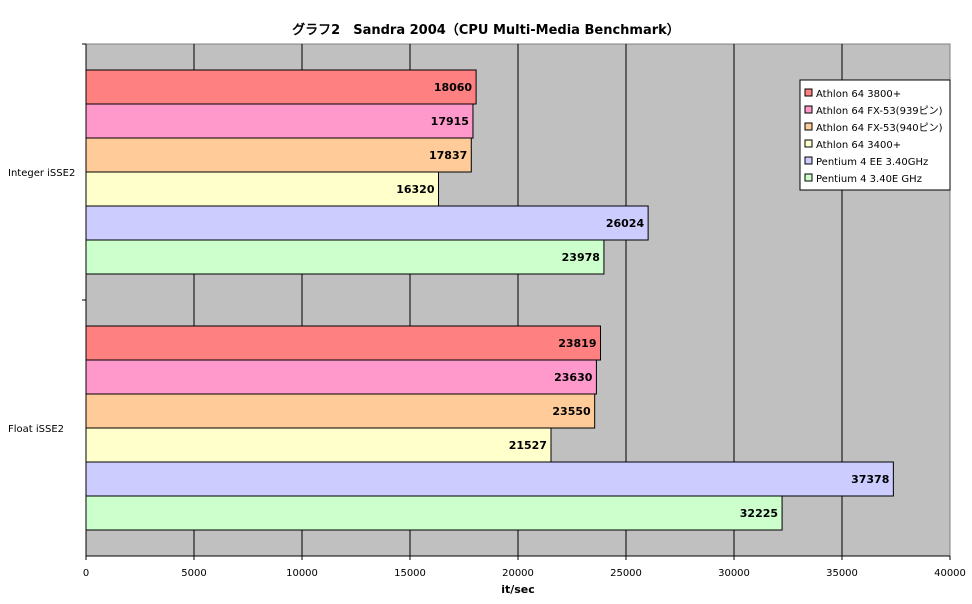 The width and height of the screenshot is (972, 604). What do you see at coordinates (858, 94) in the screenshot?
I see `legend-entry: Athlon 64 3800+` at bounding box center [858, 94].